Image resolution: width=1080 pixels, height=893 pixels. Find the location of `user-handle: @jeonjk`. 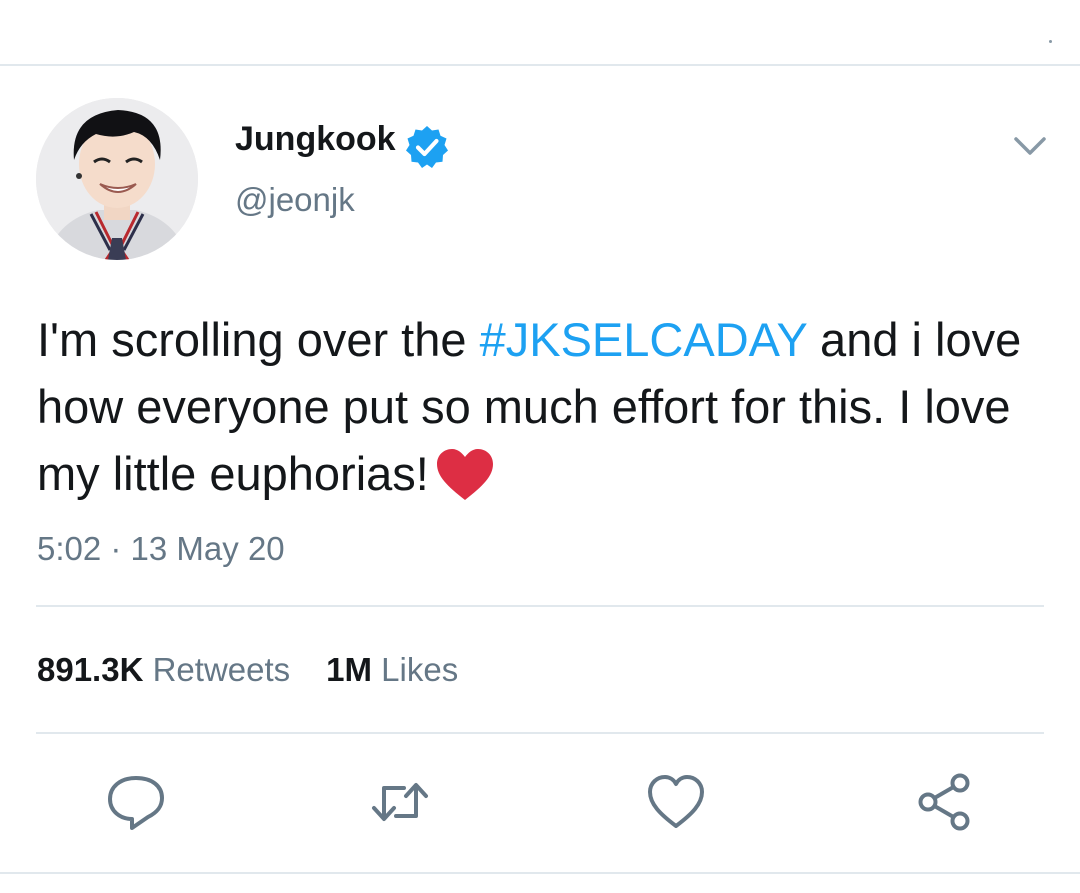

user-handle: @jeonjk is located at coordinates (295, 200).